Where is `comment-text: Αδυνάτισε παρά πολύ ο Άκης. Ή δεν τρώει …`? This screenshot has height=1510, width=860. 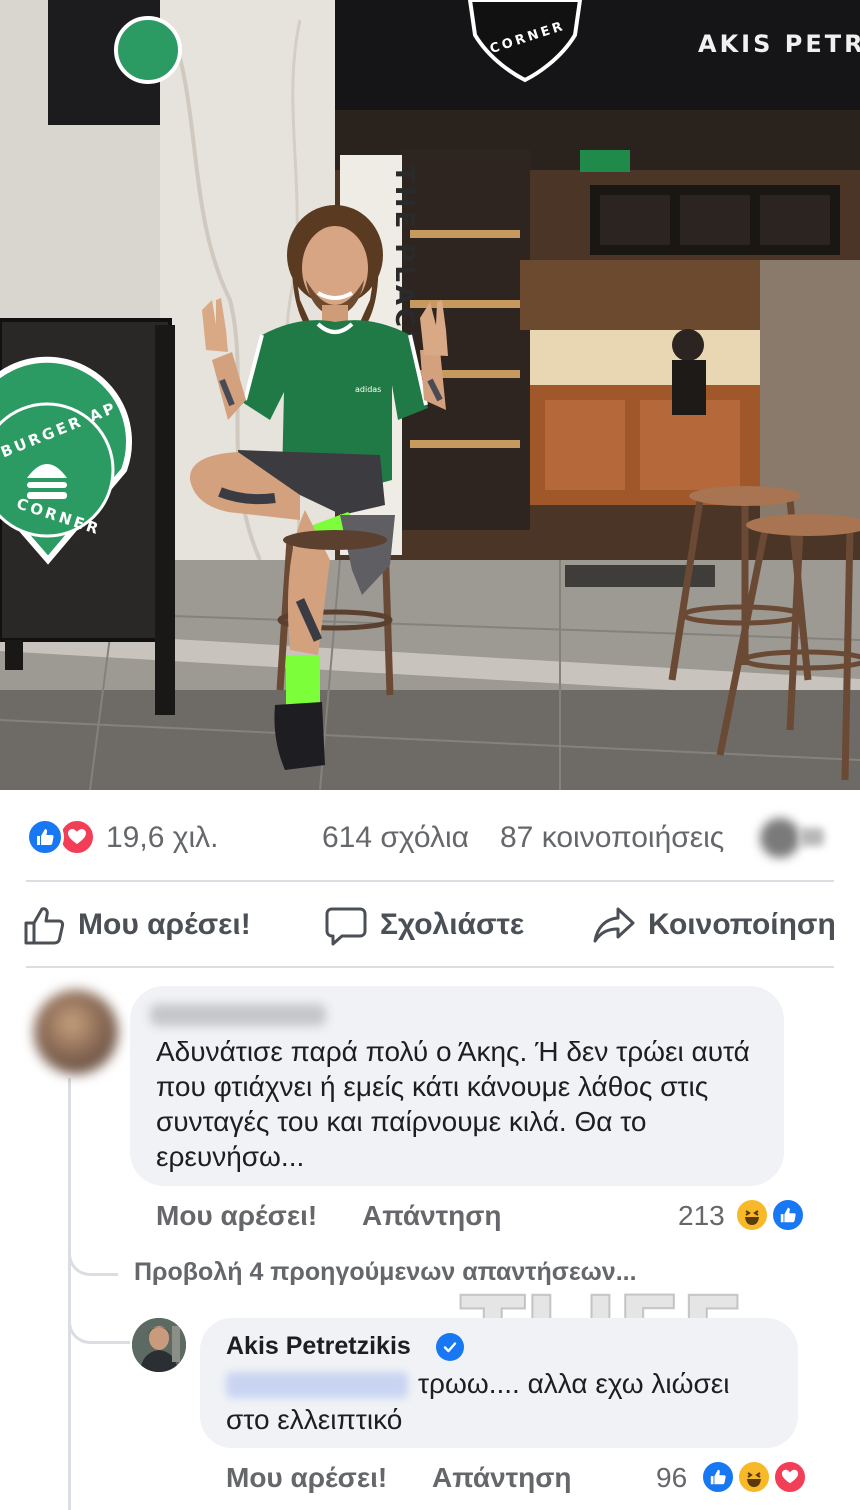
comment-text: Αδυνάτισε παρά πολύ ο Άκης. Ή δεν τρώει … is located at coordinates (453, 1104).